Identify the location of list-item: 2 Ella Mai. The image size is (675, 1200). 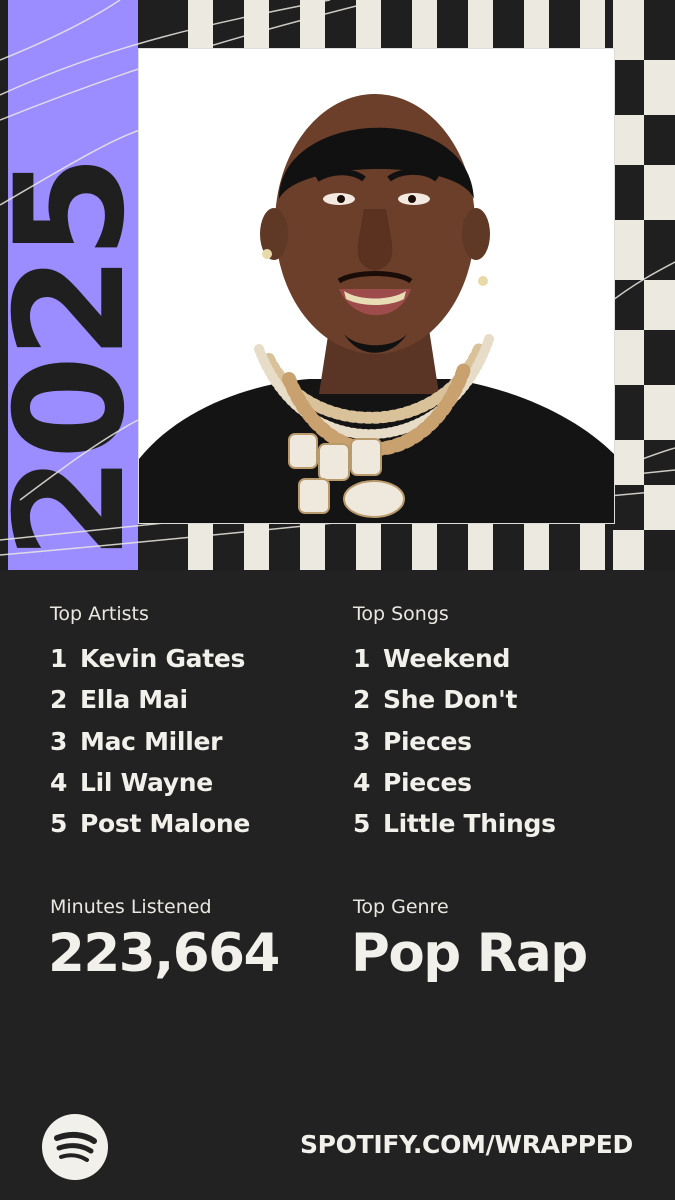
(150, 699).